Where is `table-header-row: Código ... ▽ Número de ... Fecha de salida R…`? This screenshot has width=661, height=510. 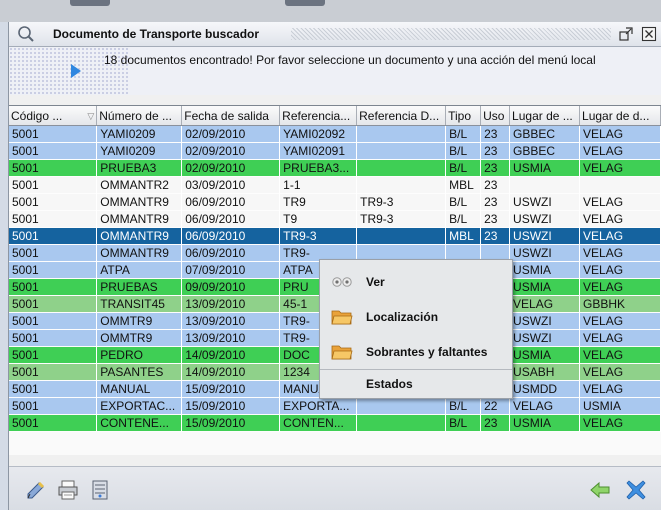
table-header-row: Código ... ▽ Número de ... Fecha de salida R… is located at coordinates (335, 116).